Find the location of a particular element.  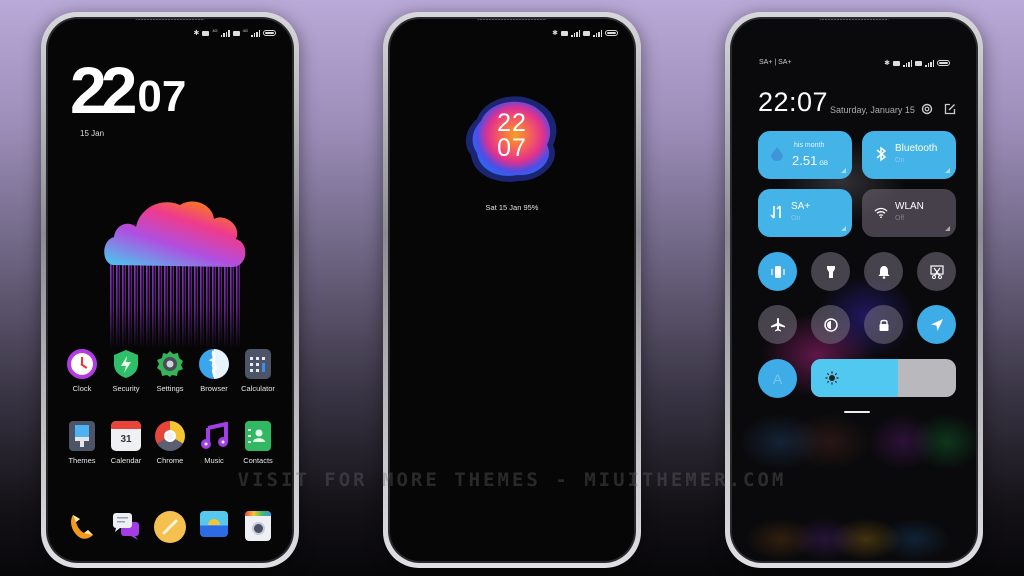

gear-icon is located at coordinates (170, 364).